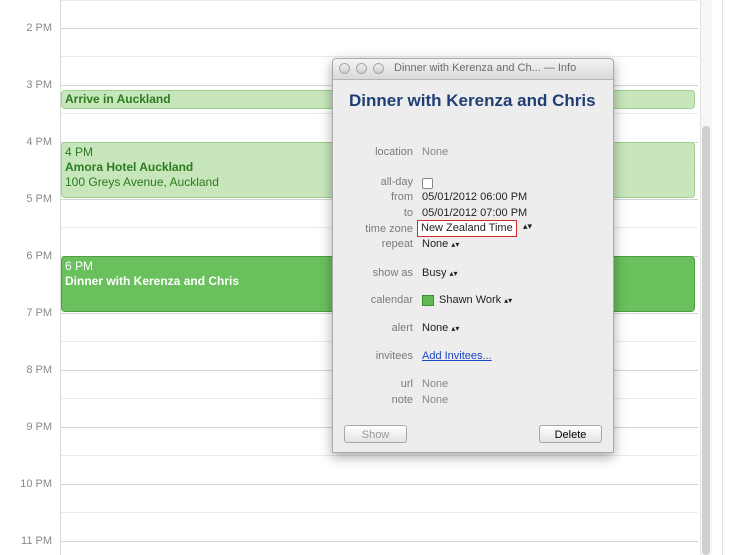 The width and height of the screenshot is (751, 555). I want to click on alert-label: alert, so click(402, 328).